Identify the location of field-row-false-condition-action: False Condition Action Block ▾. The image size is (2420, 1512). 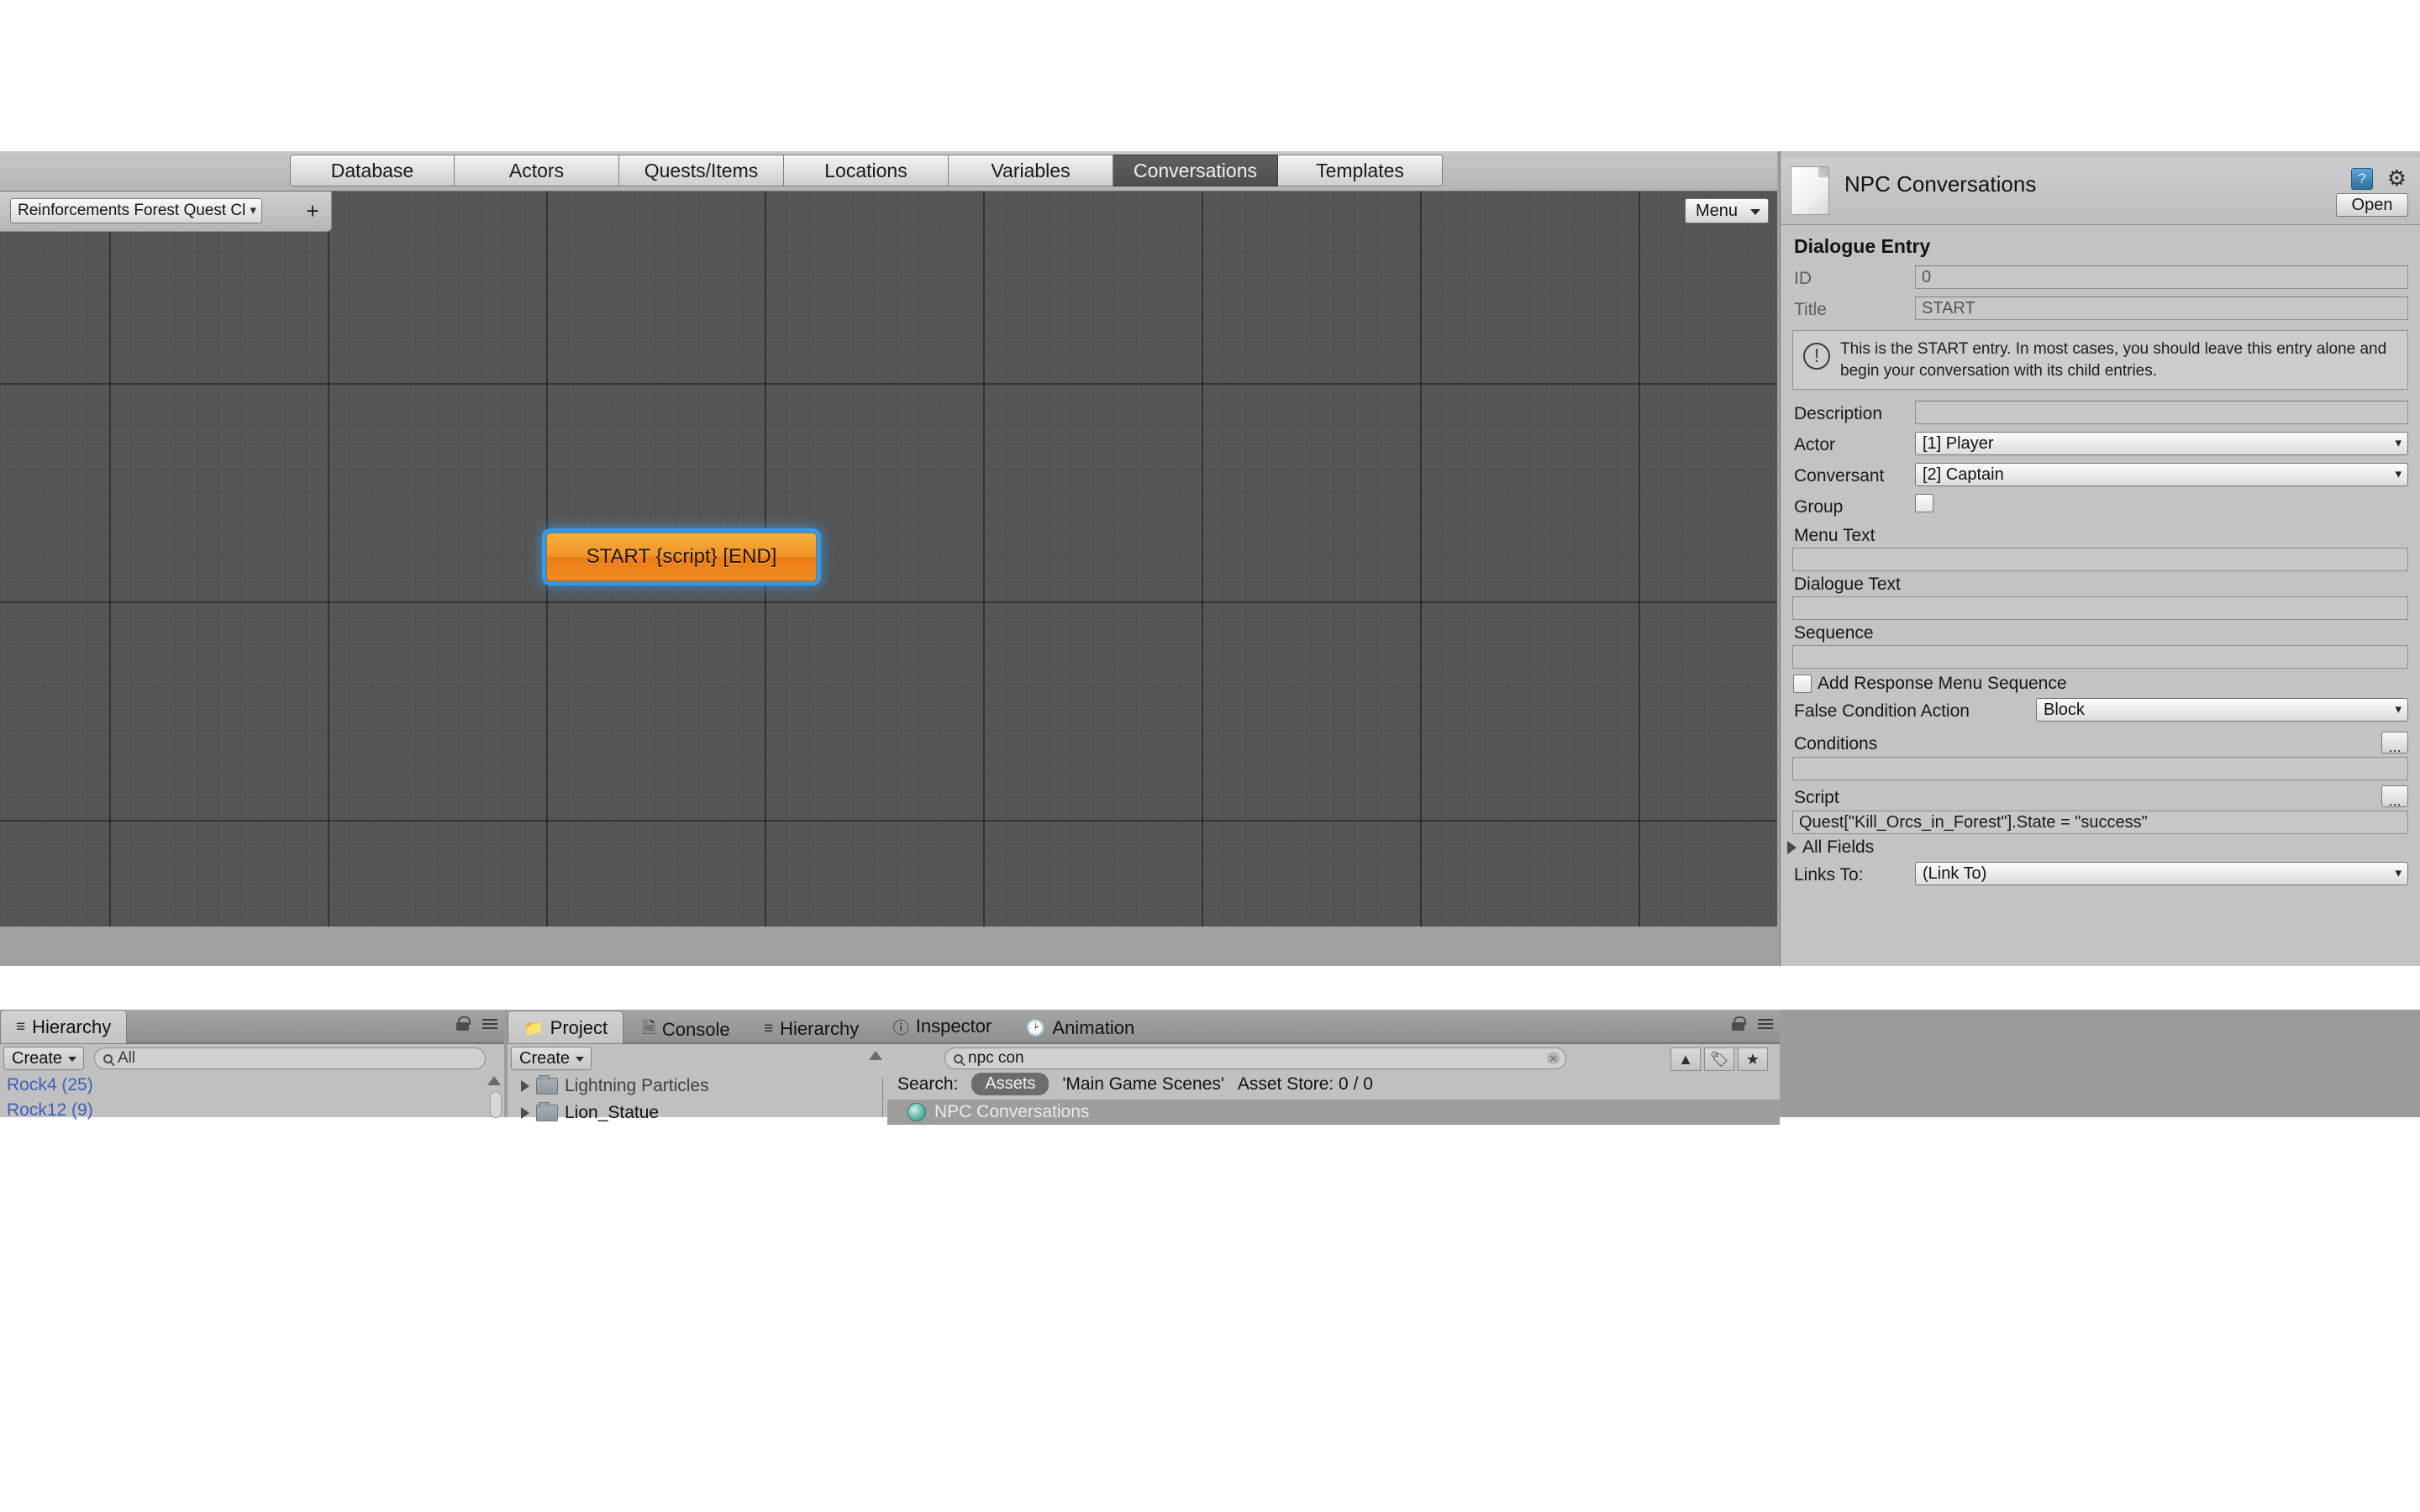
(2100, 711).